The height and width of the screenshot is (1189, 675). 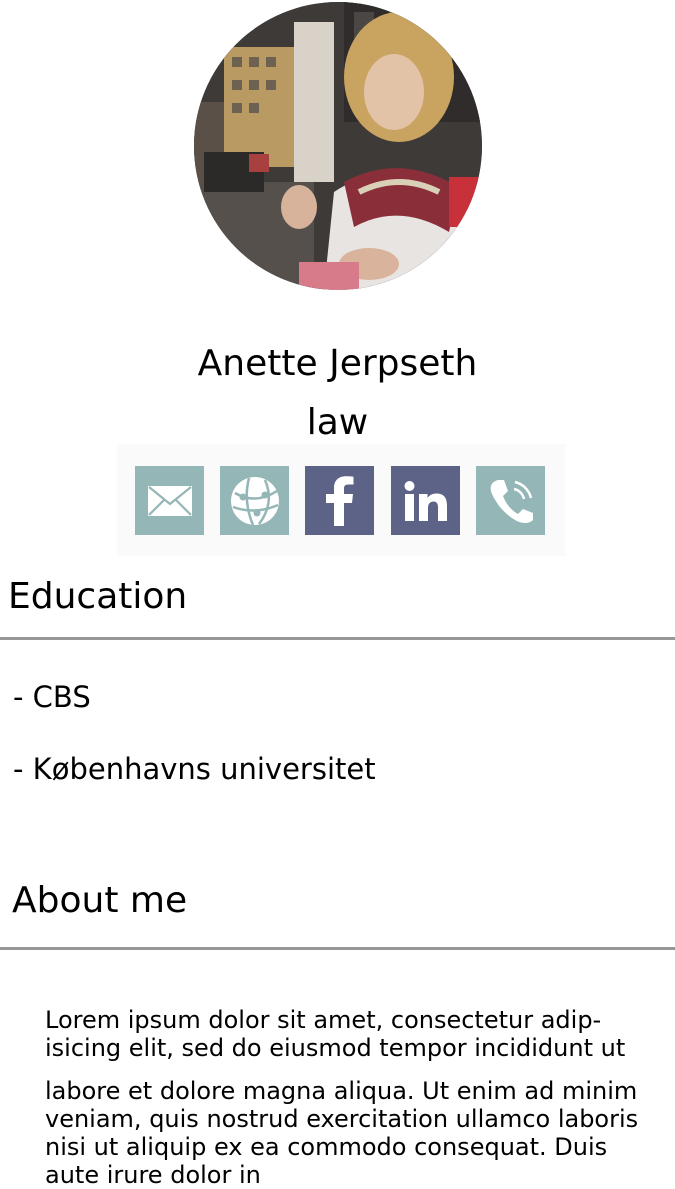 I want to click on facebook-icon, so click(x=339, y=500).